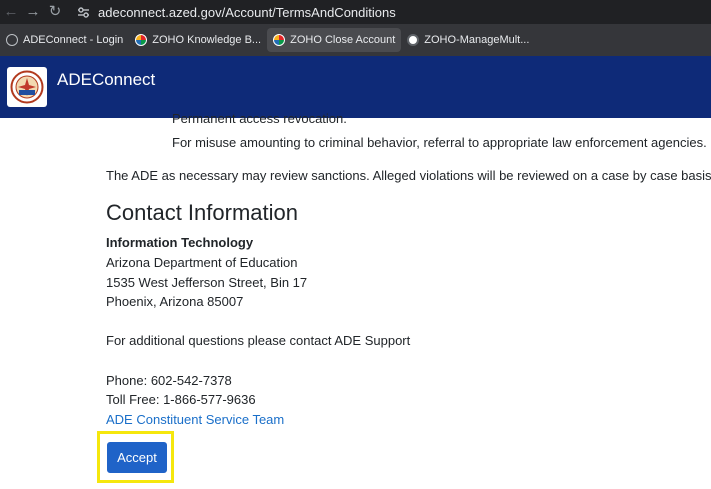 This screenshot has width=711, height=489. What do you see at coordinates (343, 40) in the screenshot?
I see `bookmark-label: ZOHO Close Account` at bounding box center [343, 40].